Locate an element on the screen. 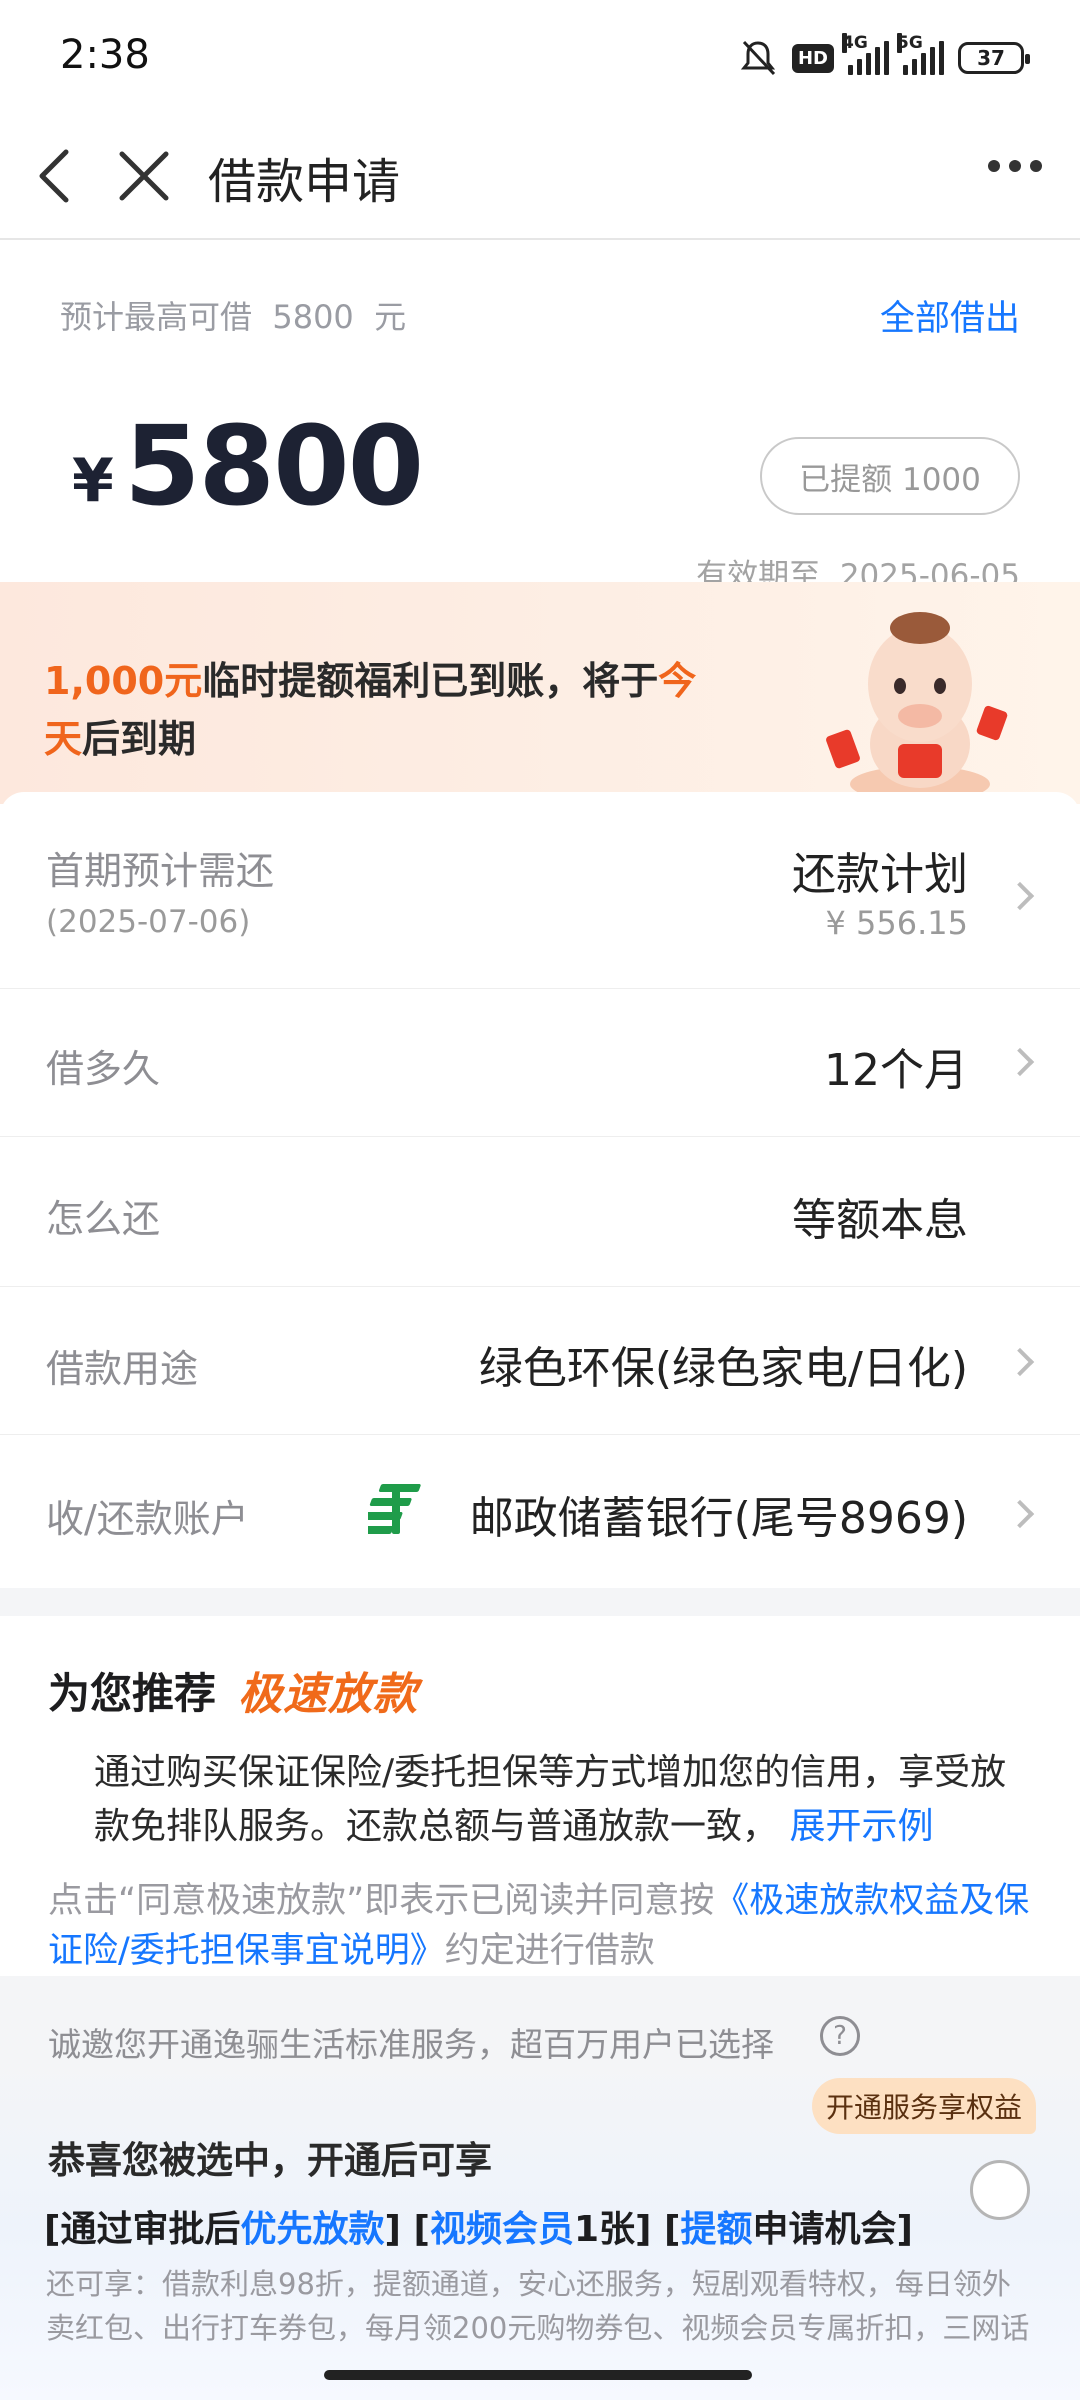  first-repayment-date: (2025-07-06) is located at coordinates (148, 922).